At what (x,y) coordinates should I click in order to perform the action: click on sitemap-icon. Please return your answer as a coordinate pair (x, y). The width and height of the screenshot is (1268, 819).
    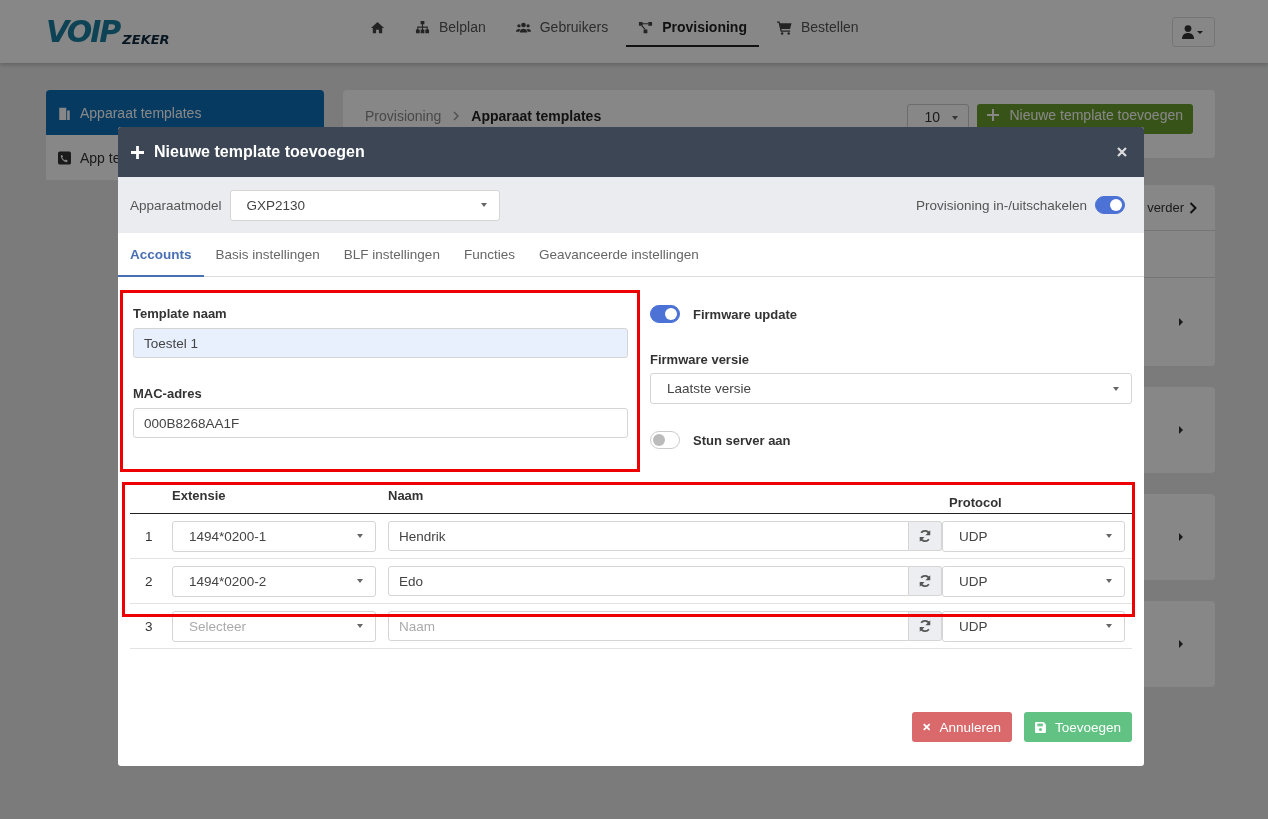
    Looking at the image, I should click on (422, 27).